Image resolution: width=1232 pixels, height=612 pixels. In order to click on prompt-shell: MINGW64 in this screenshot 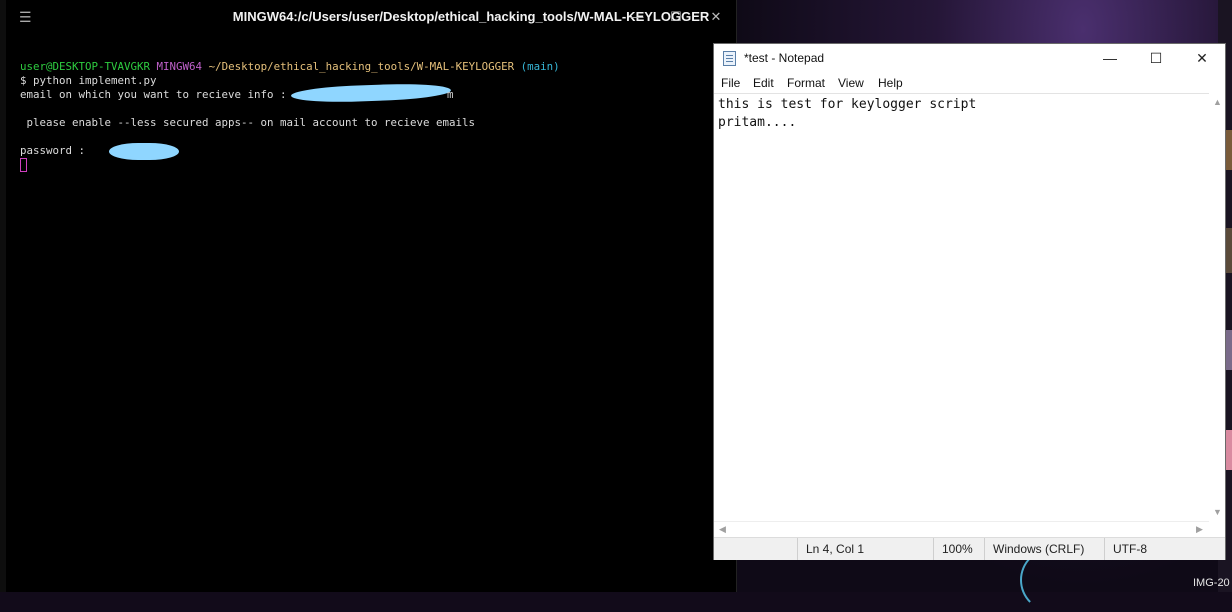, I will do `click(179, 66)`.